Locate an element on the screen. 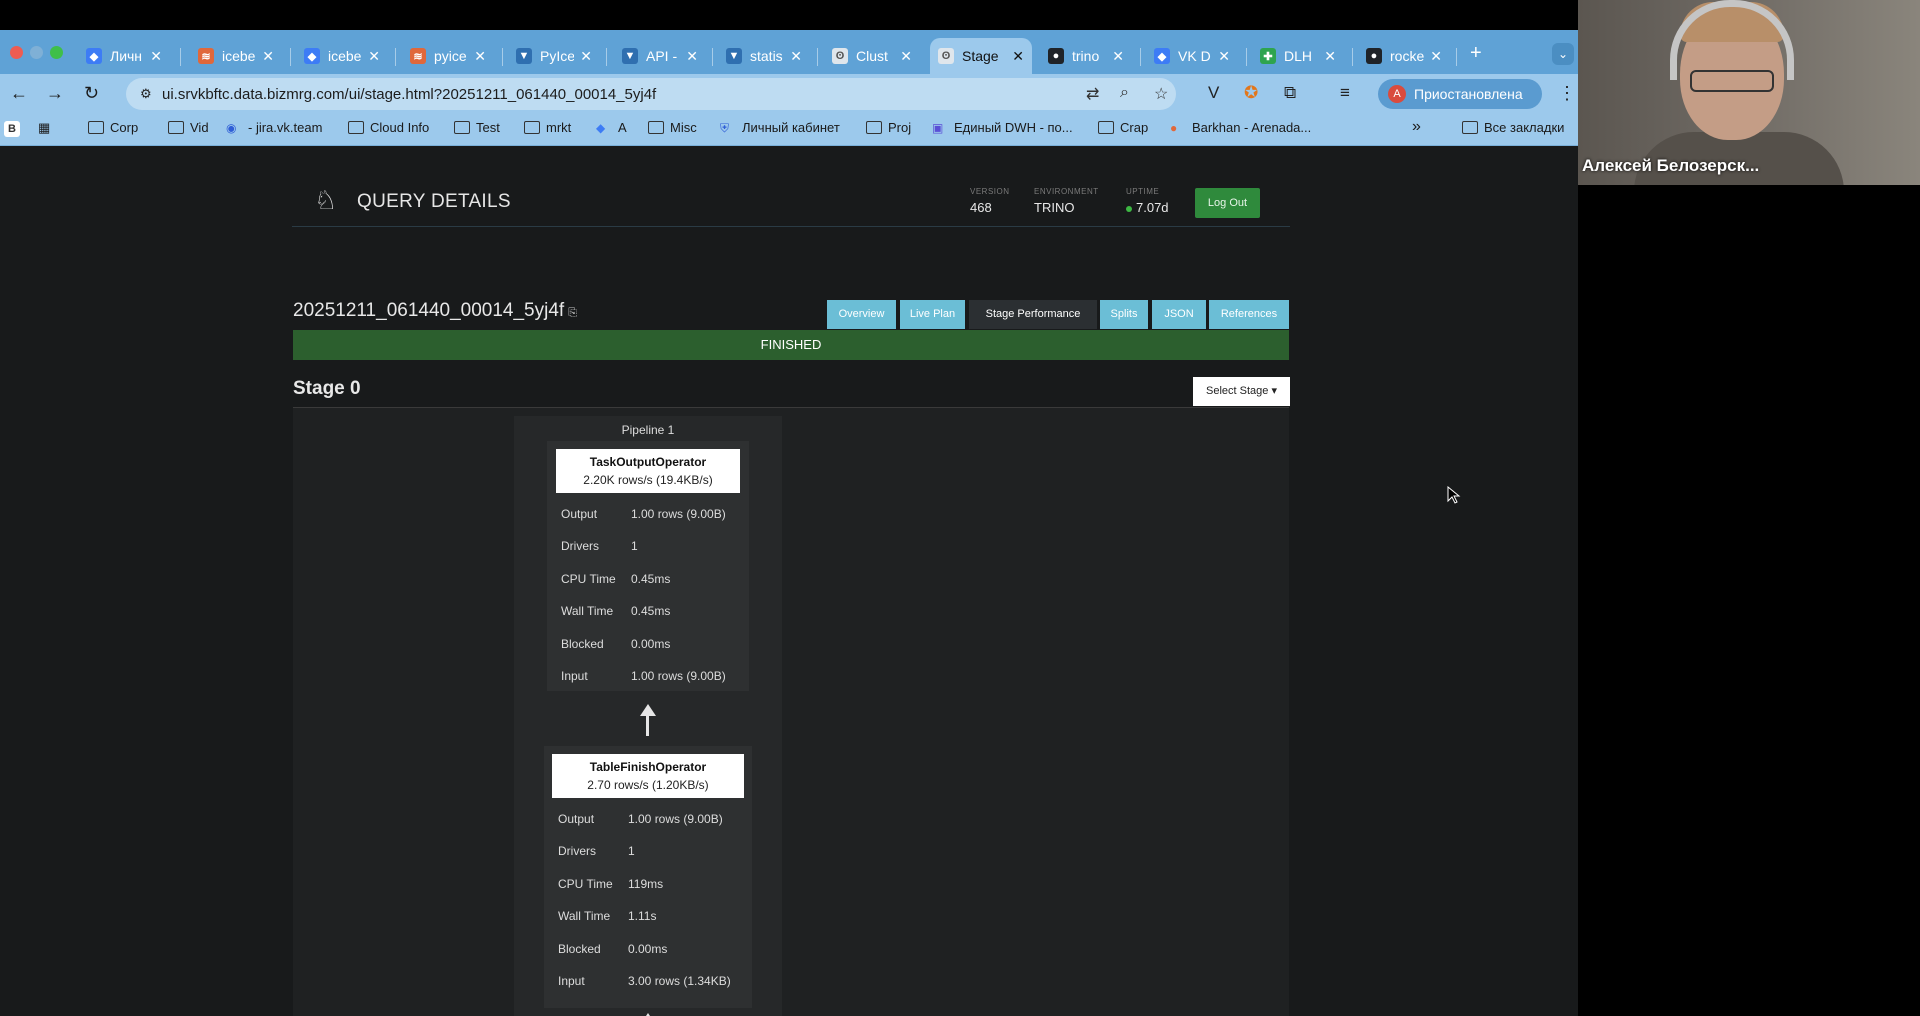 The image size is (1920, 1016). tab-search-button: ⌄ is located at coordinates (1563, 54).